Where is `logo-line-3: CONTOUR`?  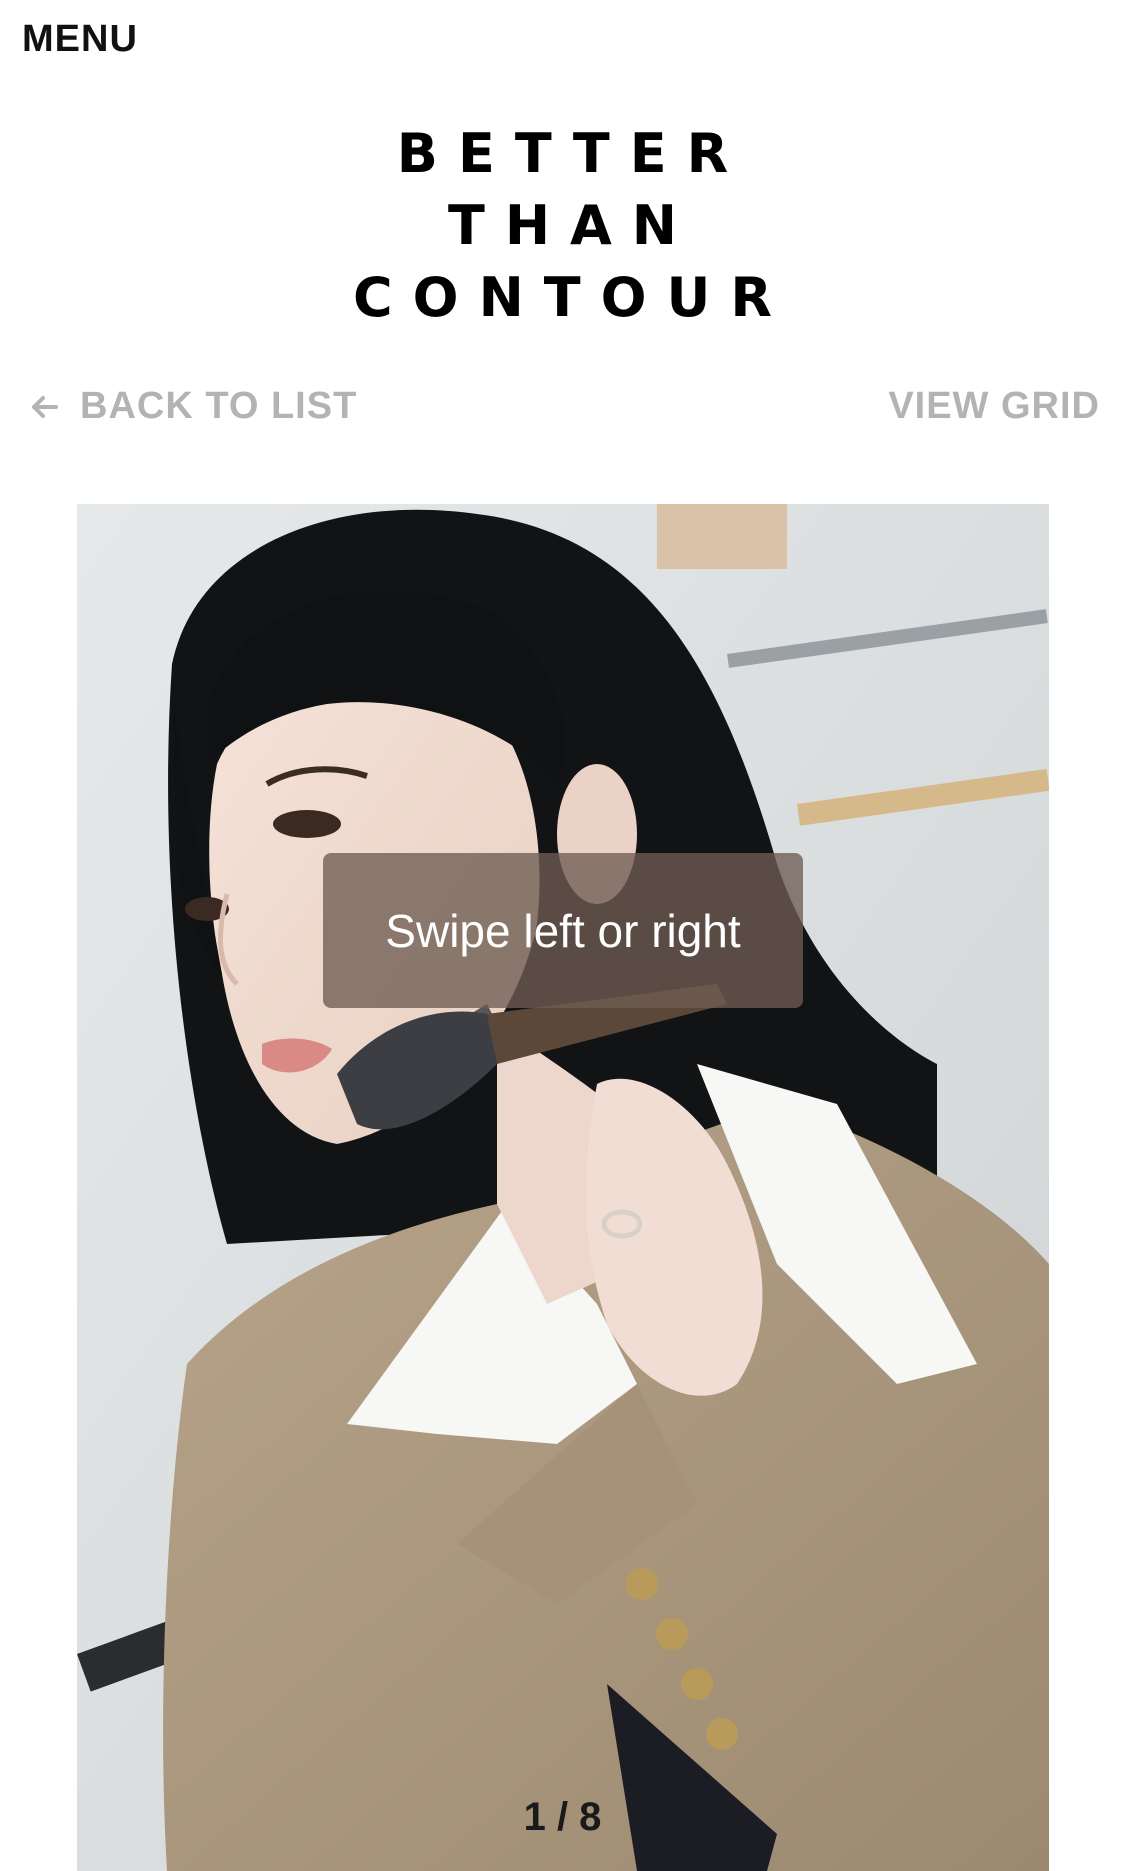 logo-line-3: CONTOUR is located at coordinates (572, 297).